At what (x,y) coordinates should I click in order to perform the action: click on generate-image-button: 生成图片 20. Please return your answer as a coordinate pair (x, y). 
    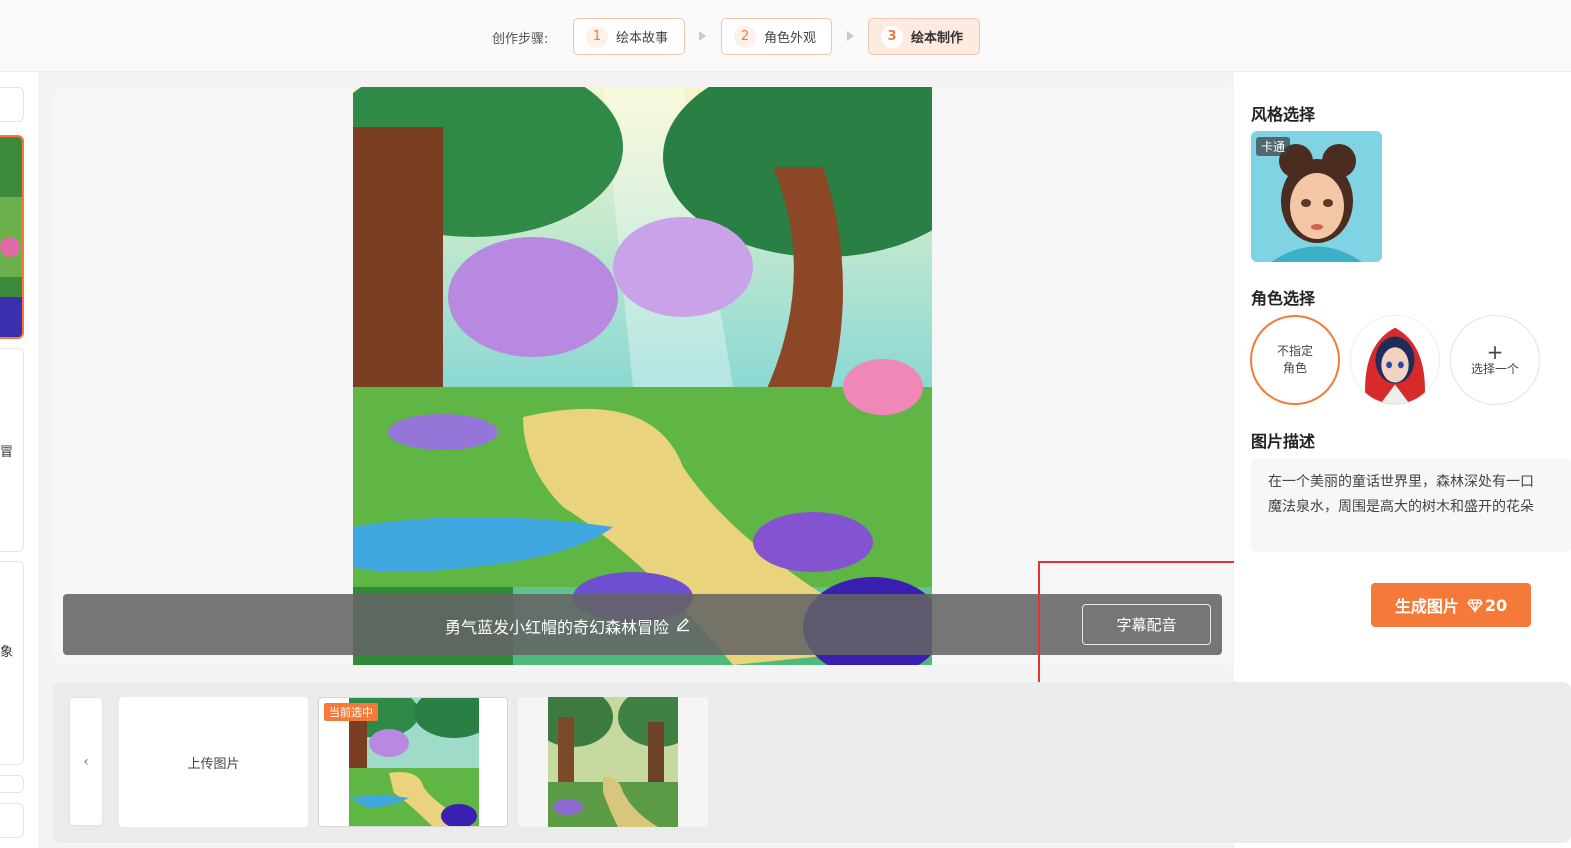
    Looking at the image, I should click on (1451, 605).